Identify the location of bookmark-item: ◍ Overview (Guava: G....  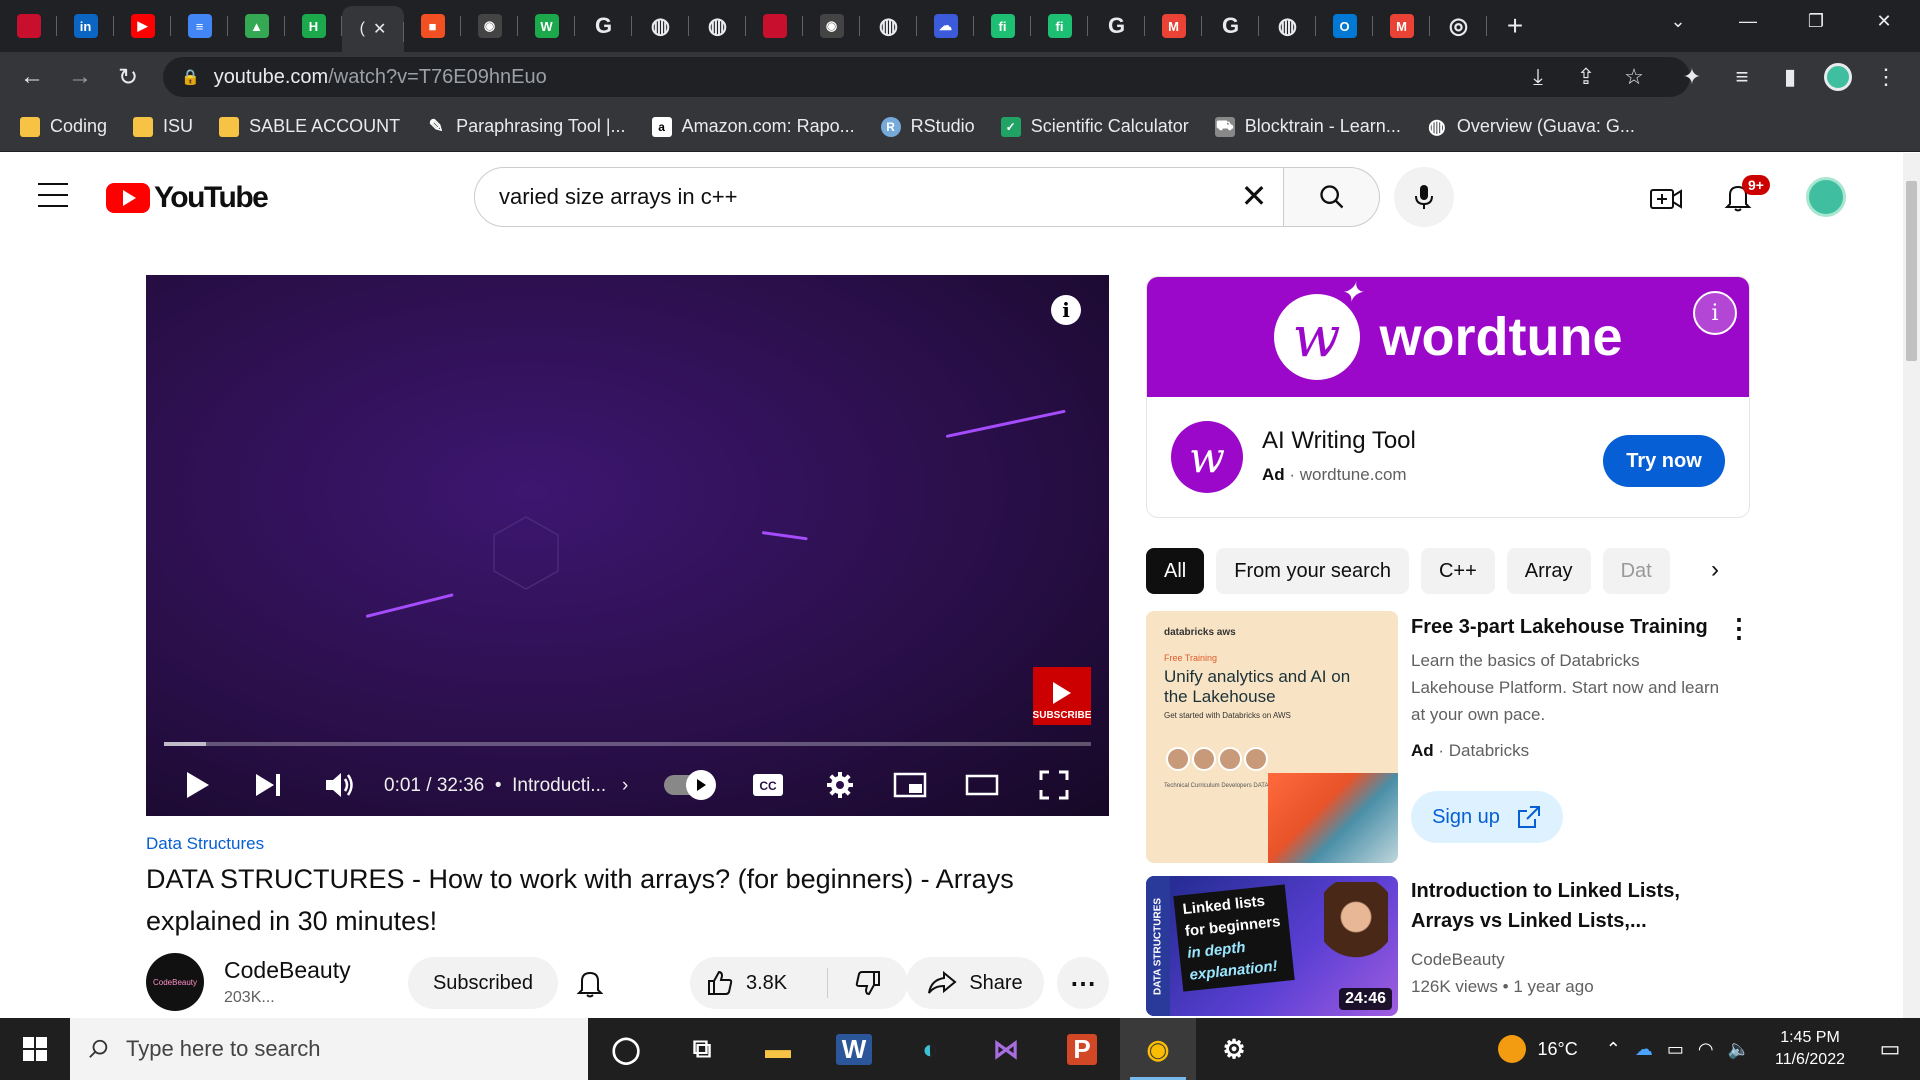
(1530, 127).